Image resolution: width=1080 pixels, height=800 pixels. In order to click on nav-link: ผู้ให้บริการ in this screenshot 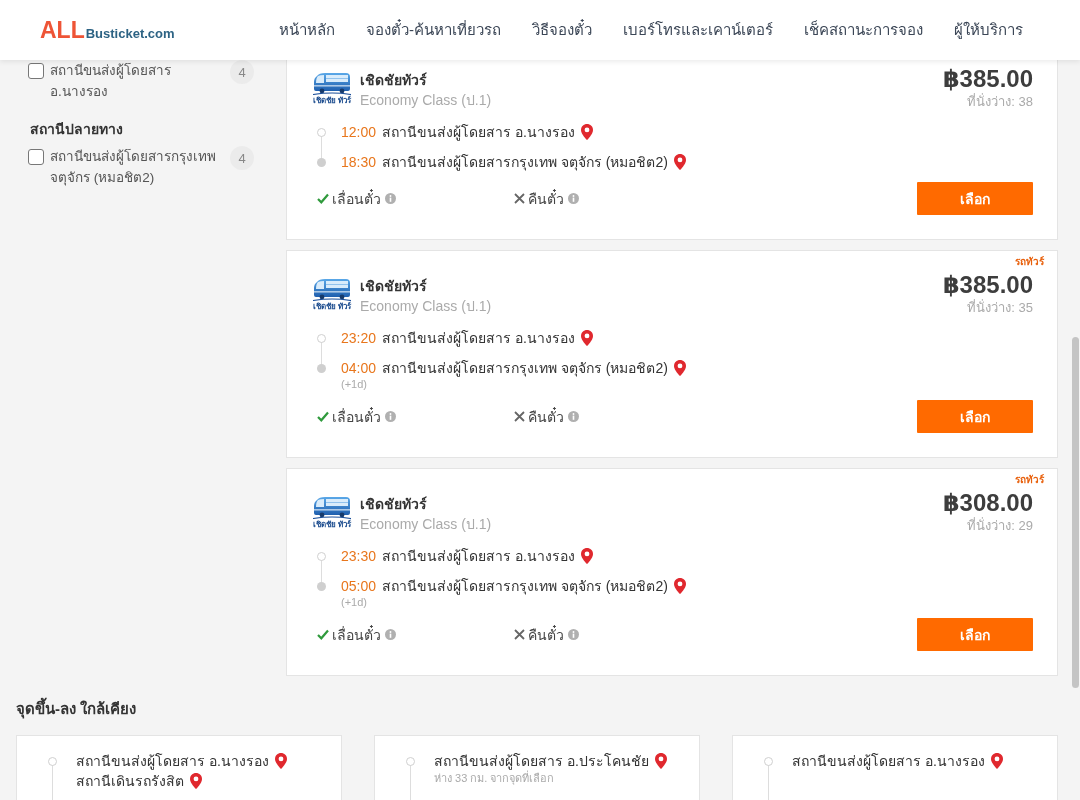, I will do `click(988, 30)`.